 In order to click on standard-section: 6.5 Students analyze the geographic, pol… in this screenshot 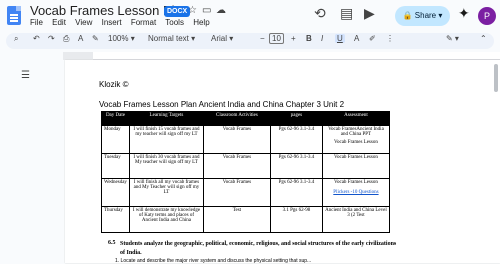, I will do `click(252, 248)`.